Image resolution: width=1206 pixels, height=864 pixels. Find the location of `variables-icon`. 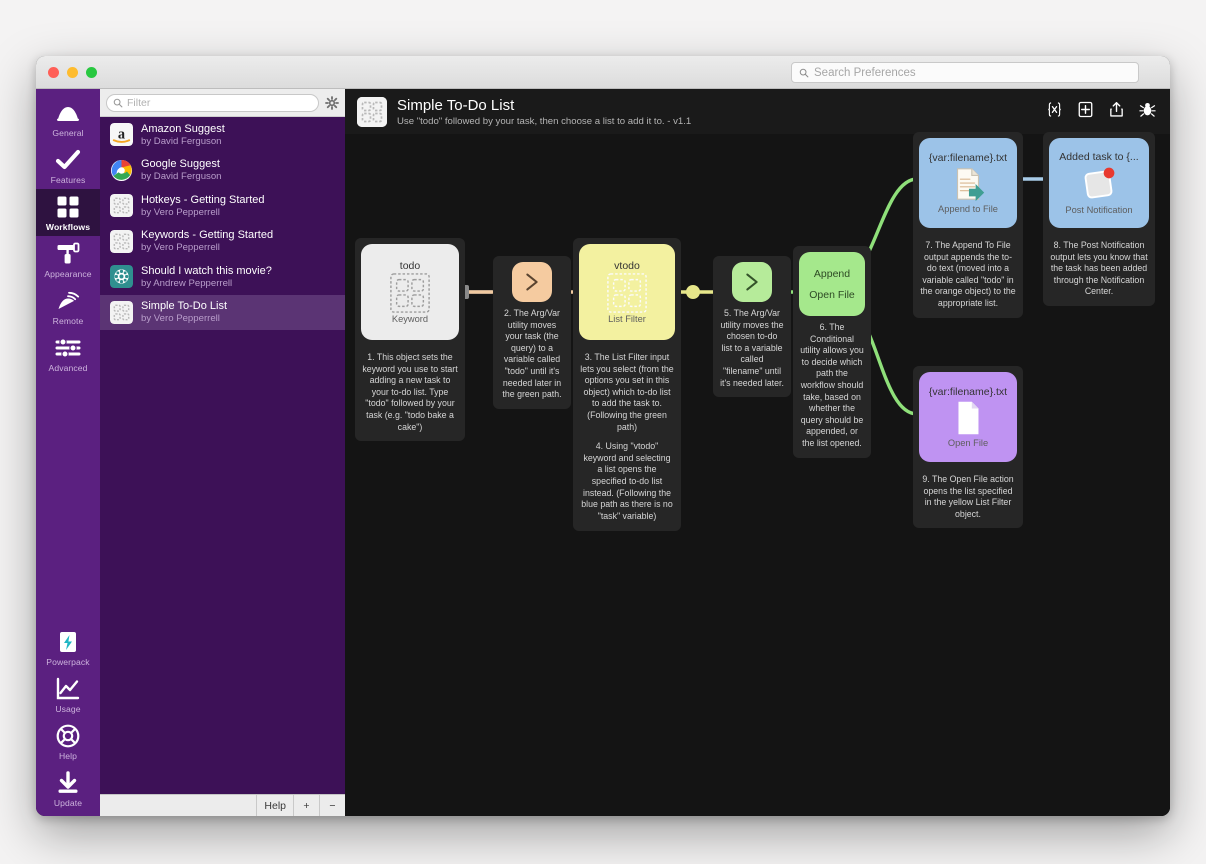

variables-icon is located at coordinates (1054, 109).